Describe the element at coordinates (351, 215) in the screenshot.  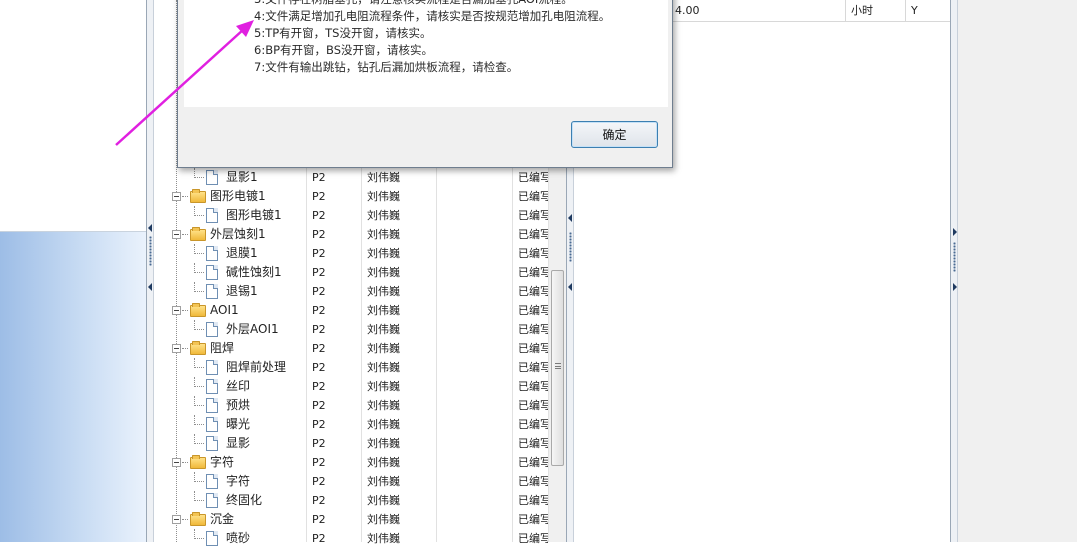
I see `tree-leaf-row: 图形电镀1 P2 刘伟巍 已编写` at that location.